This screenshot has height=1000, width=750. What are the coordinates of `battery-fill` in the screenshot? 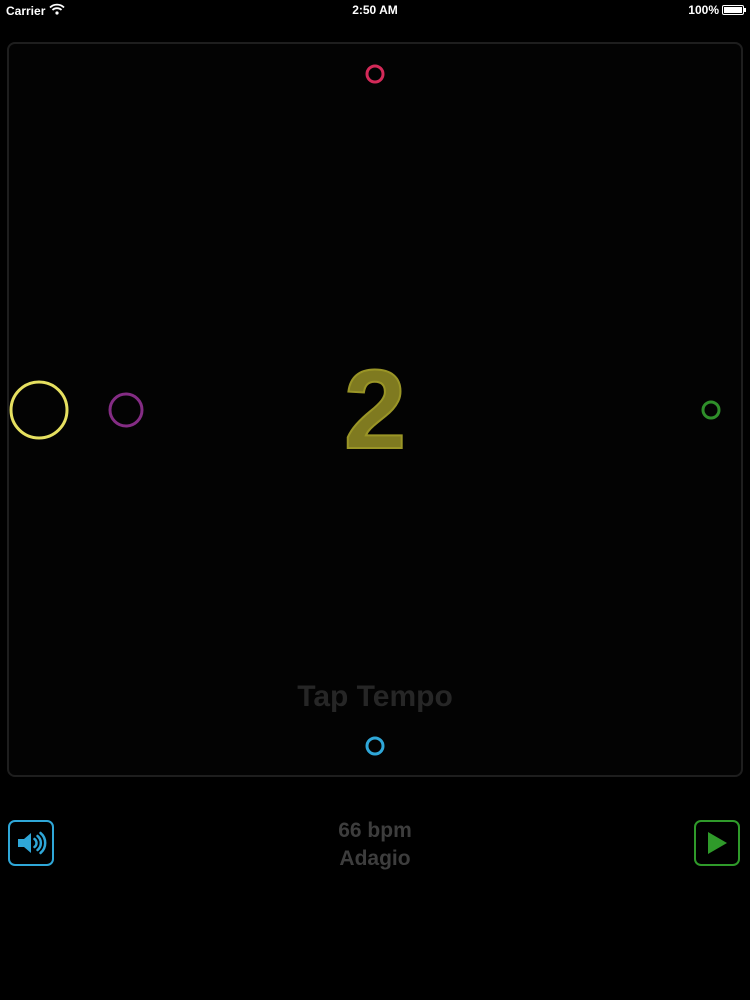 It's located at (733, 10).